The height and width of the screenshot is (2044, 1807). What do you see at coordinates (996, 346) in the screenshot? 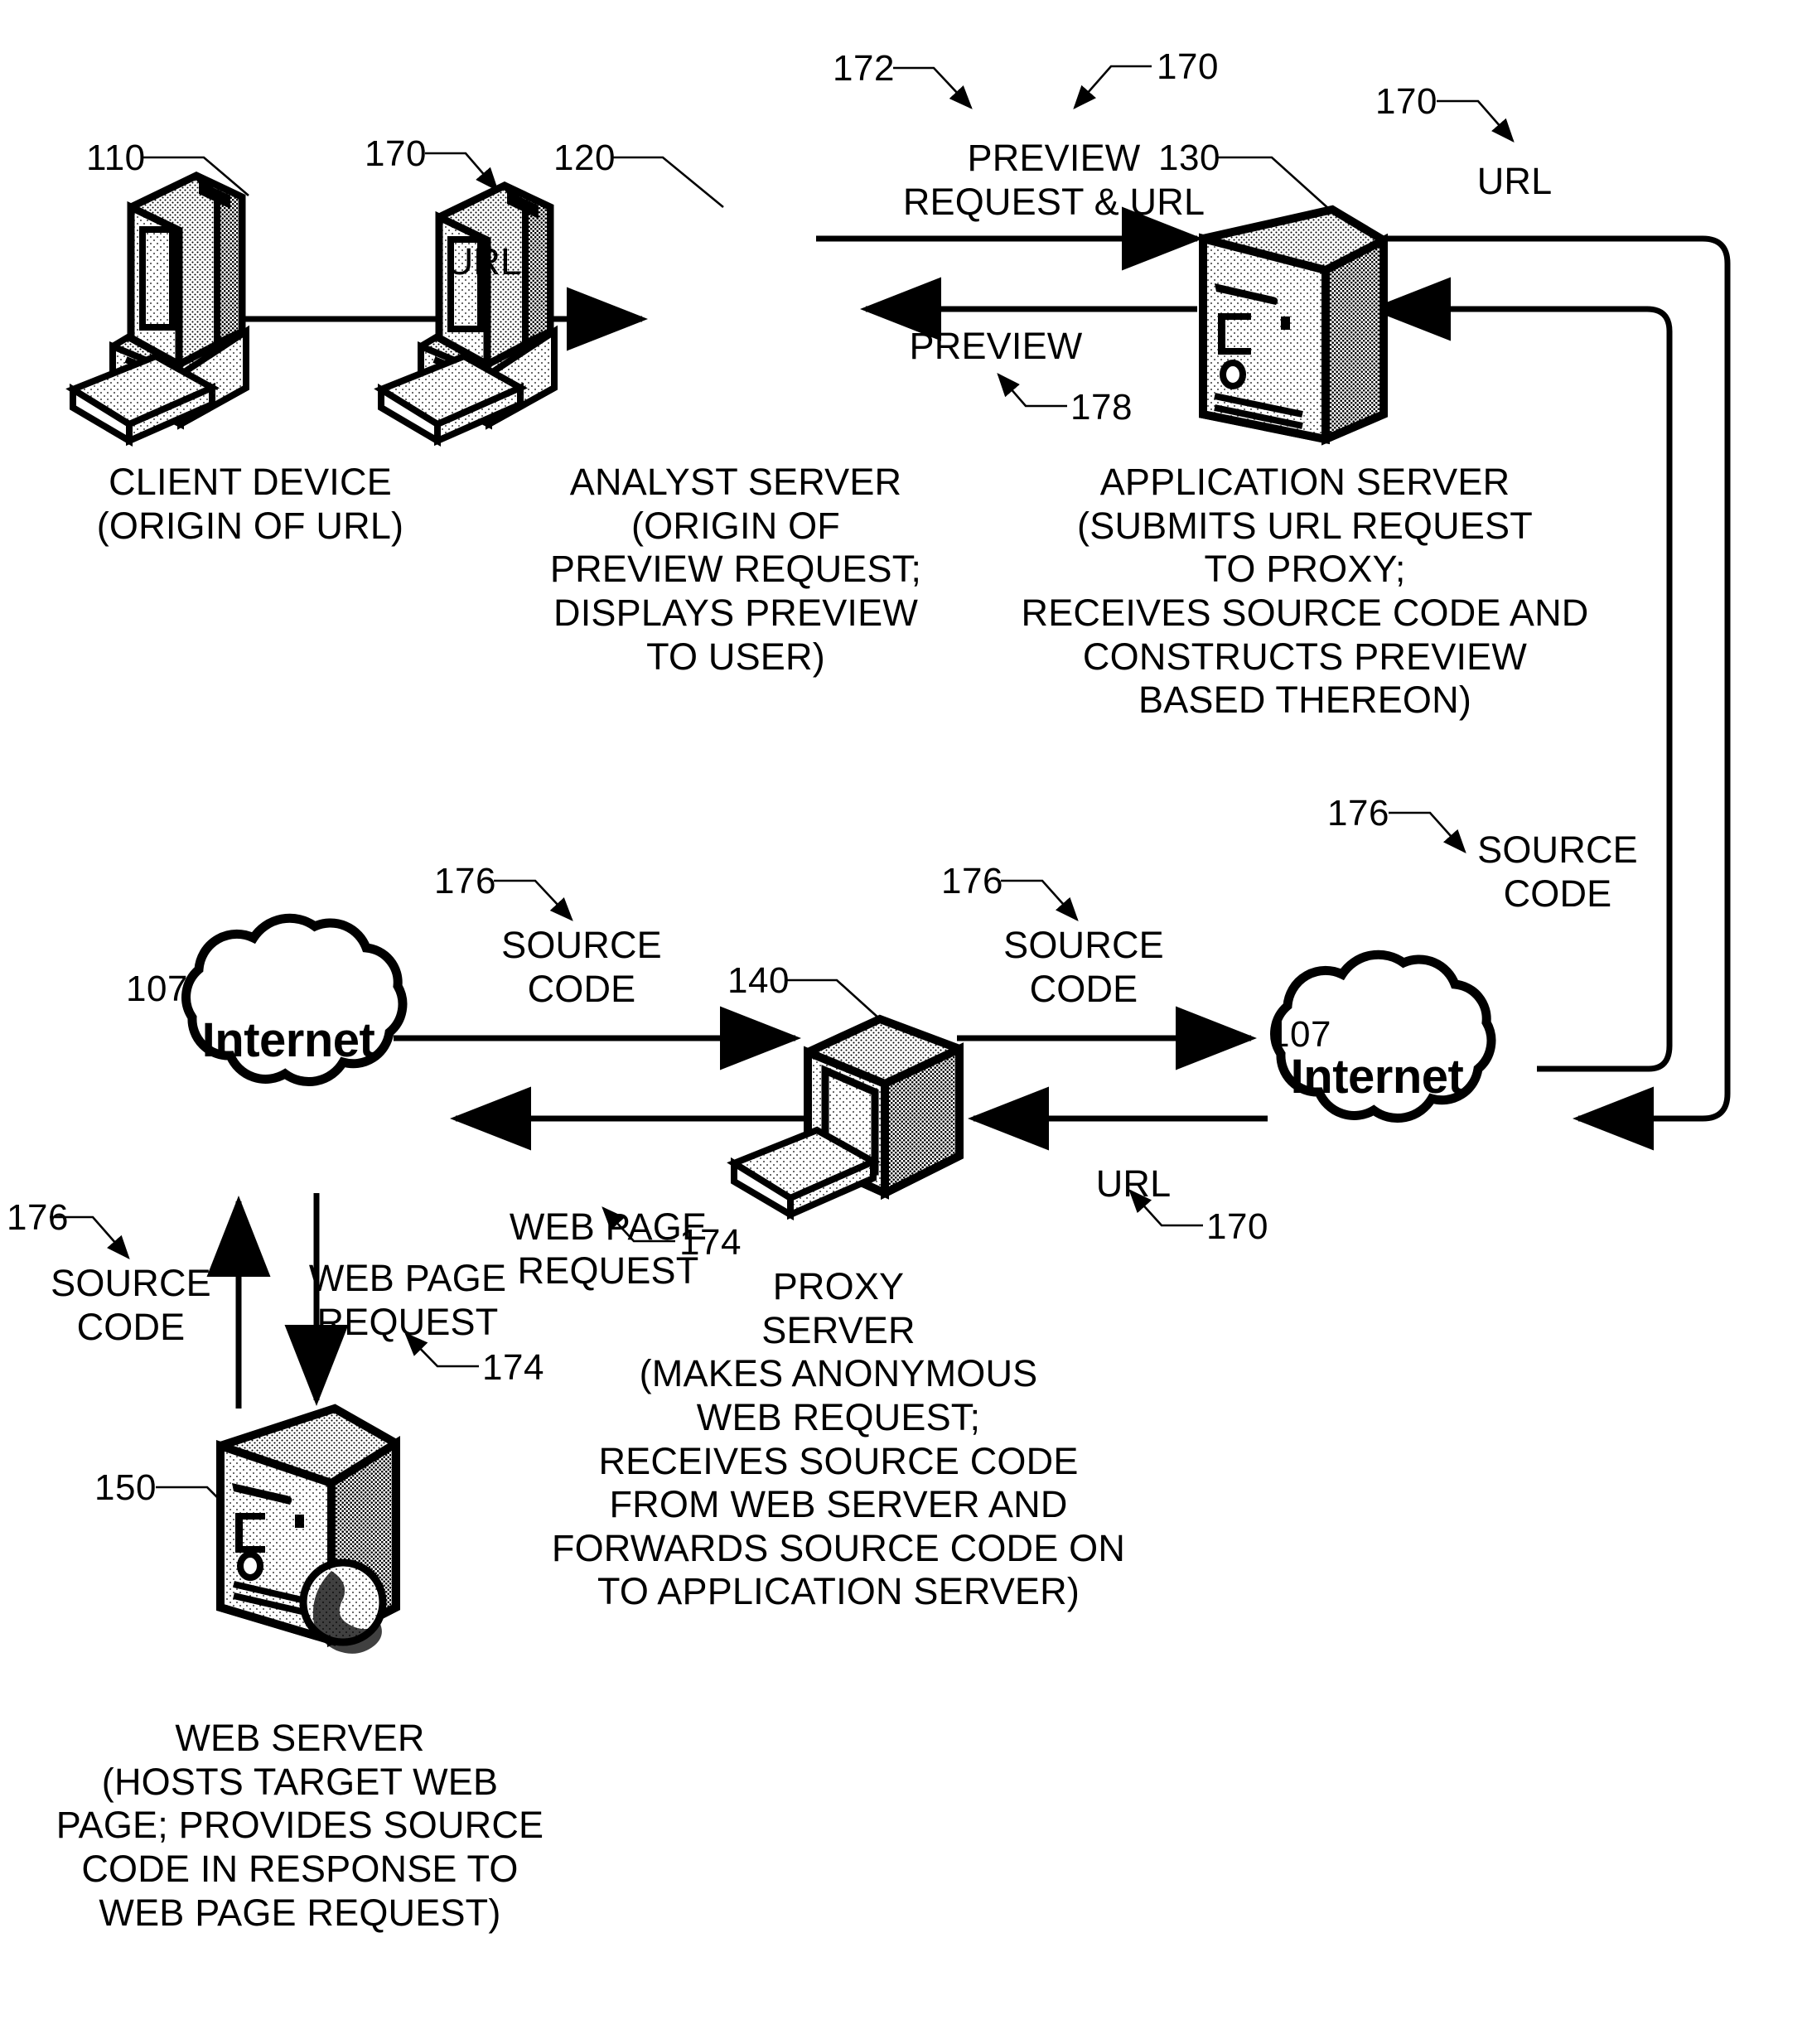
I see `flow-label-preview: PREVIEW` at bounding box center [996, 346].